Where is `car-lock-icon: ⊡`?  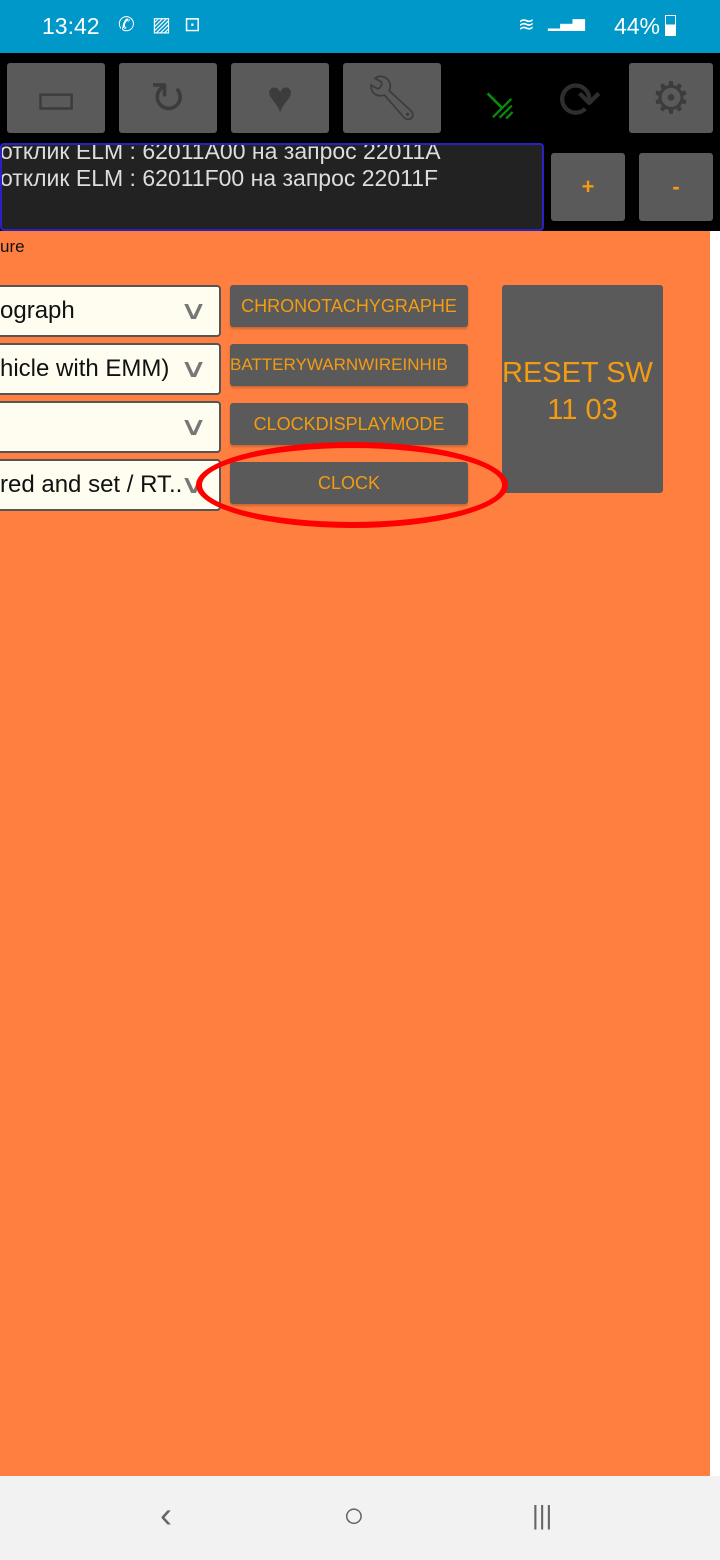 car-lock-icon: ⊡ is located at coordinates (192, 25).